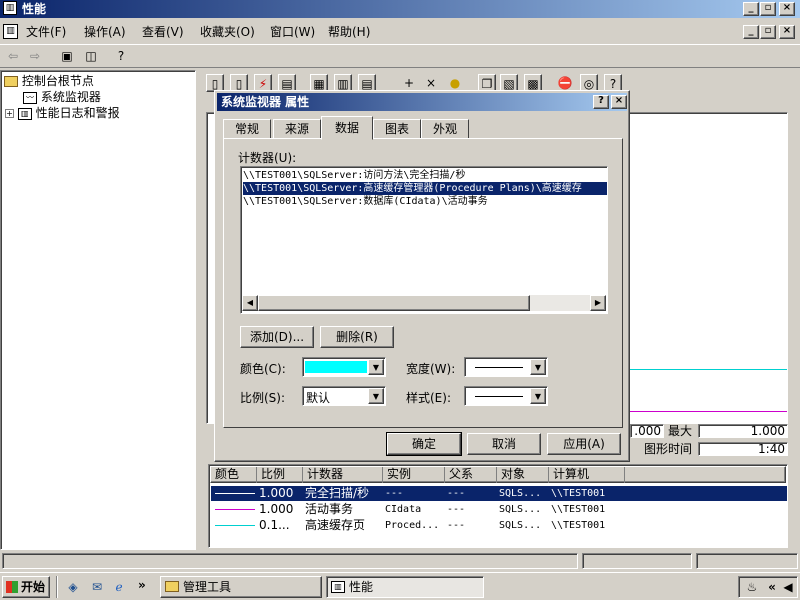 This screenshot has width=800, height=600. What do you see at coordinates (121, 56) in the screenshot?
I see `help-icon: ?` at bounding box center [121, 56].